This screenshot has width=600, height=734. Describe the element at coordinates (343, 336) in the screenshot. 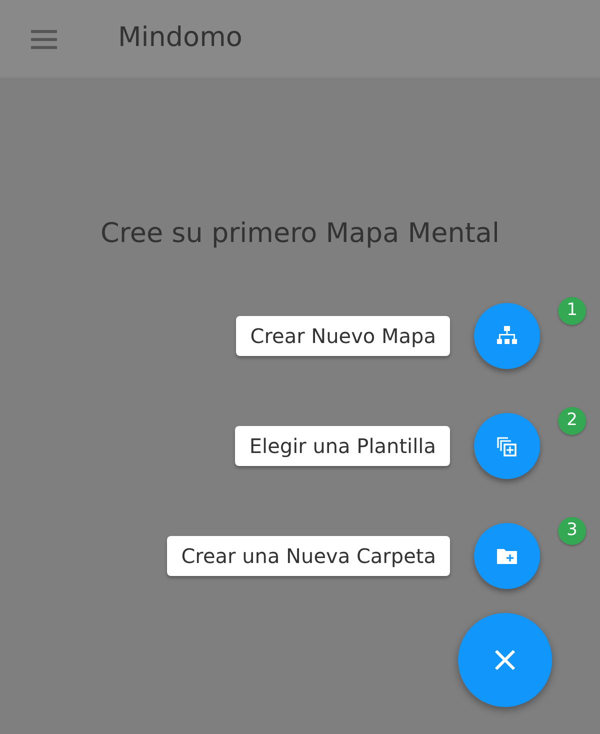

I see `action-label: Crear Nuevo Mapa` at that location.